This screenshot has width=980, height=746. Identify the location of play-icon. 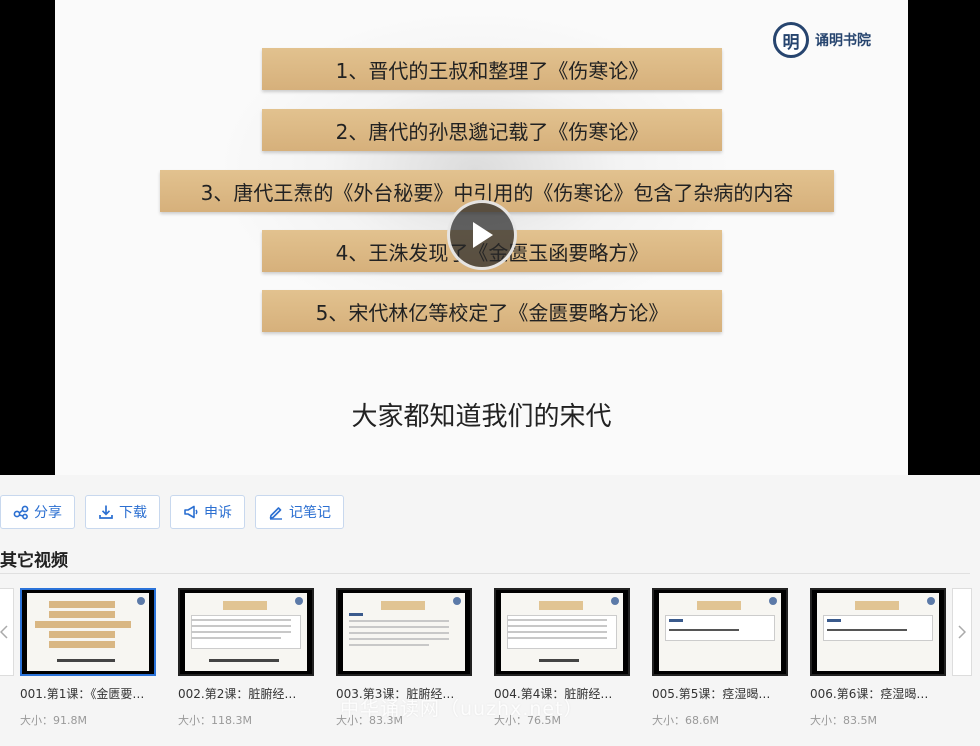
(483, 235).